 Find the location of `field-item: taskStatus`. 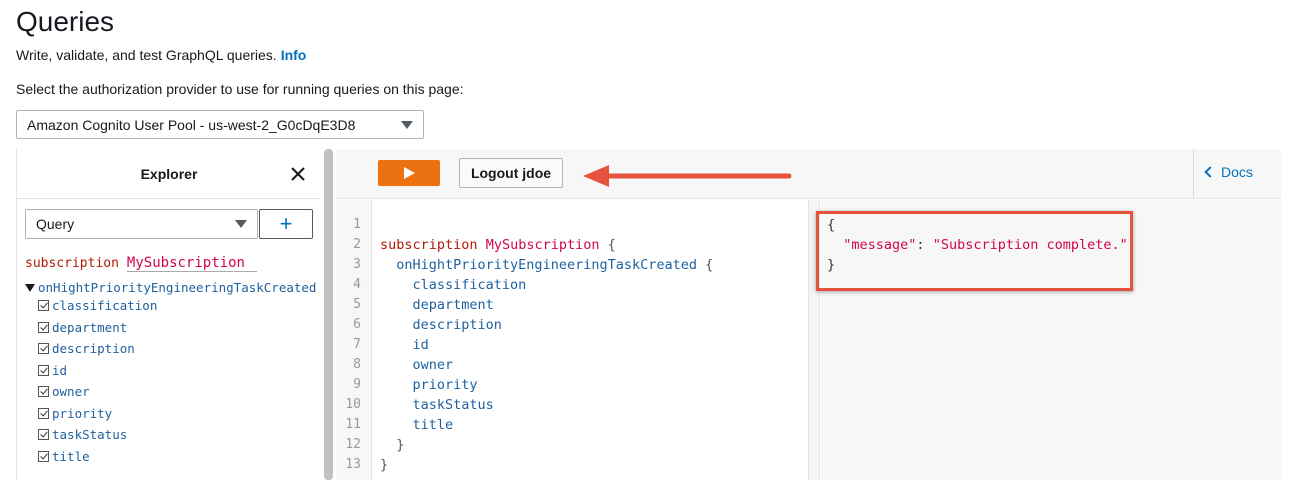

field-item: taskStatus is located at coordinates (175, 435).